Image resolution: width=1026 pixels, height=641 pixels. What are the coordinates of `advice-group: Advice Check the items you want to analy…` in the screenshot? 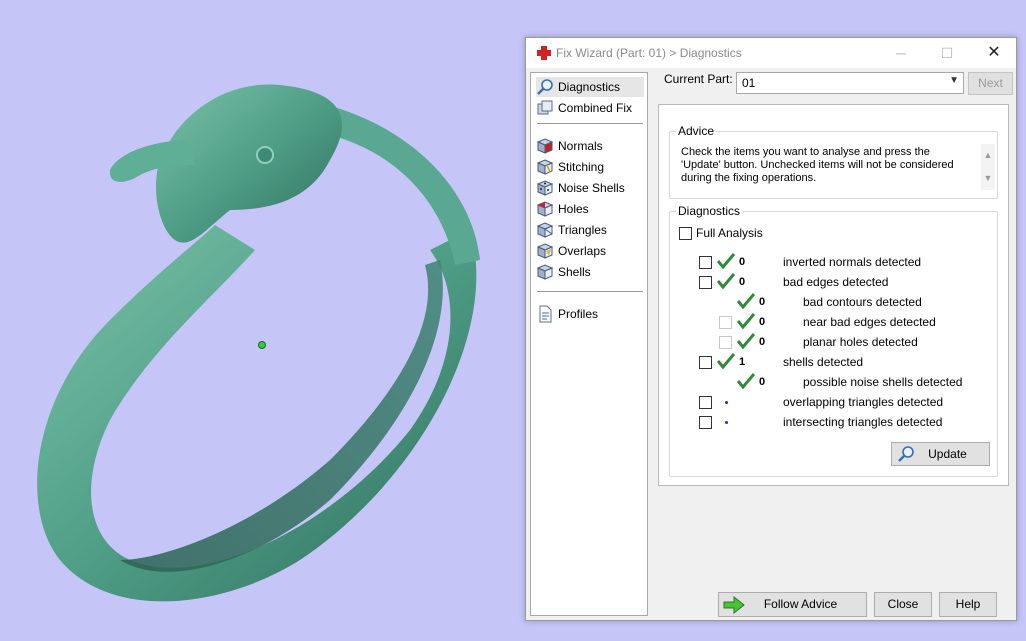 It's located at (833, 161).